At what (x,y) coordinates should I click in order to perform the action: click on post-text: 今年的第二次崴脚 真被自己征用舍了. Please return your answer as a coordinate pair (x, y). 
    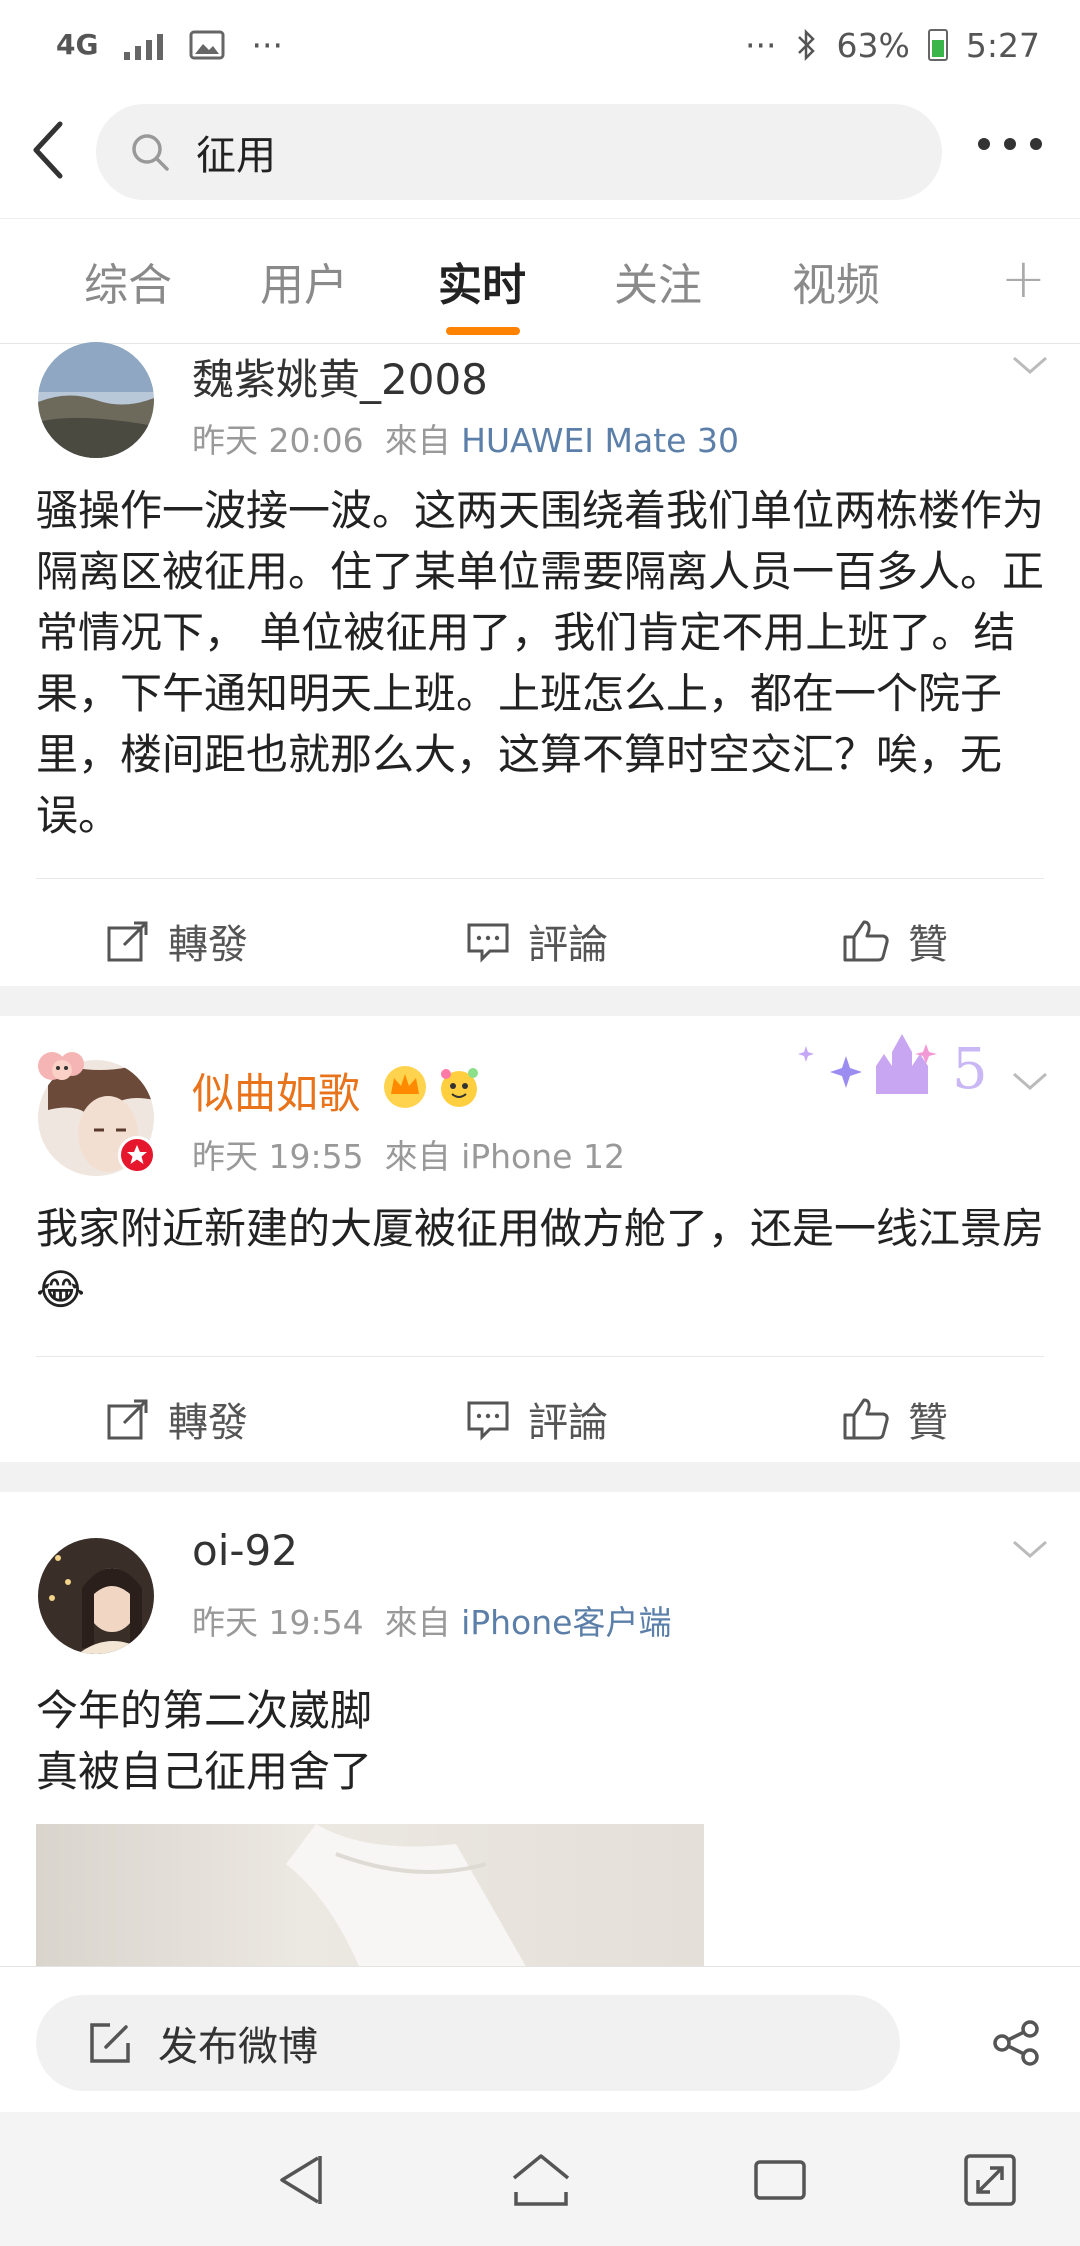
    Looking at the image, I should click on (541, 1741).